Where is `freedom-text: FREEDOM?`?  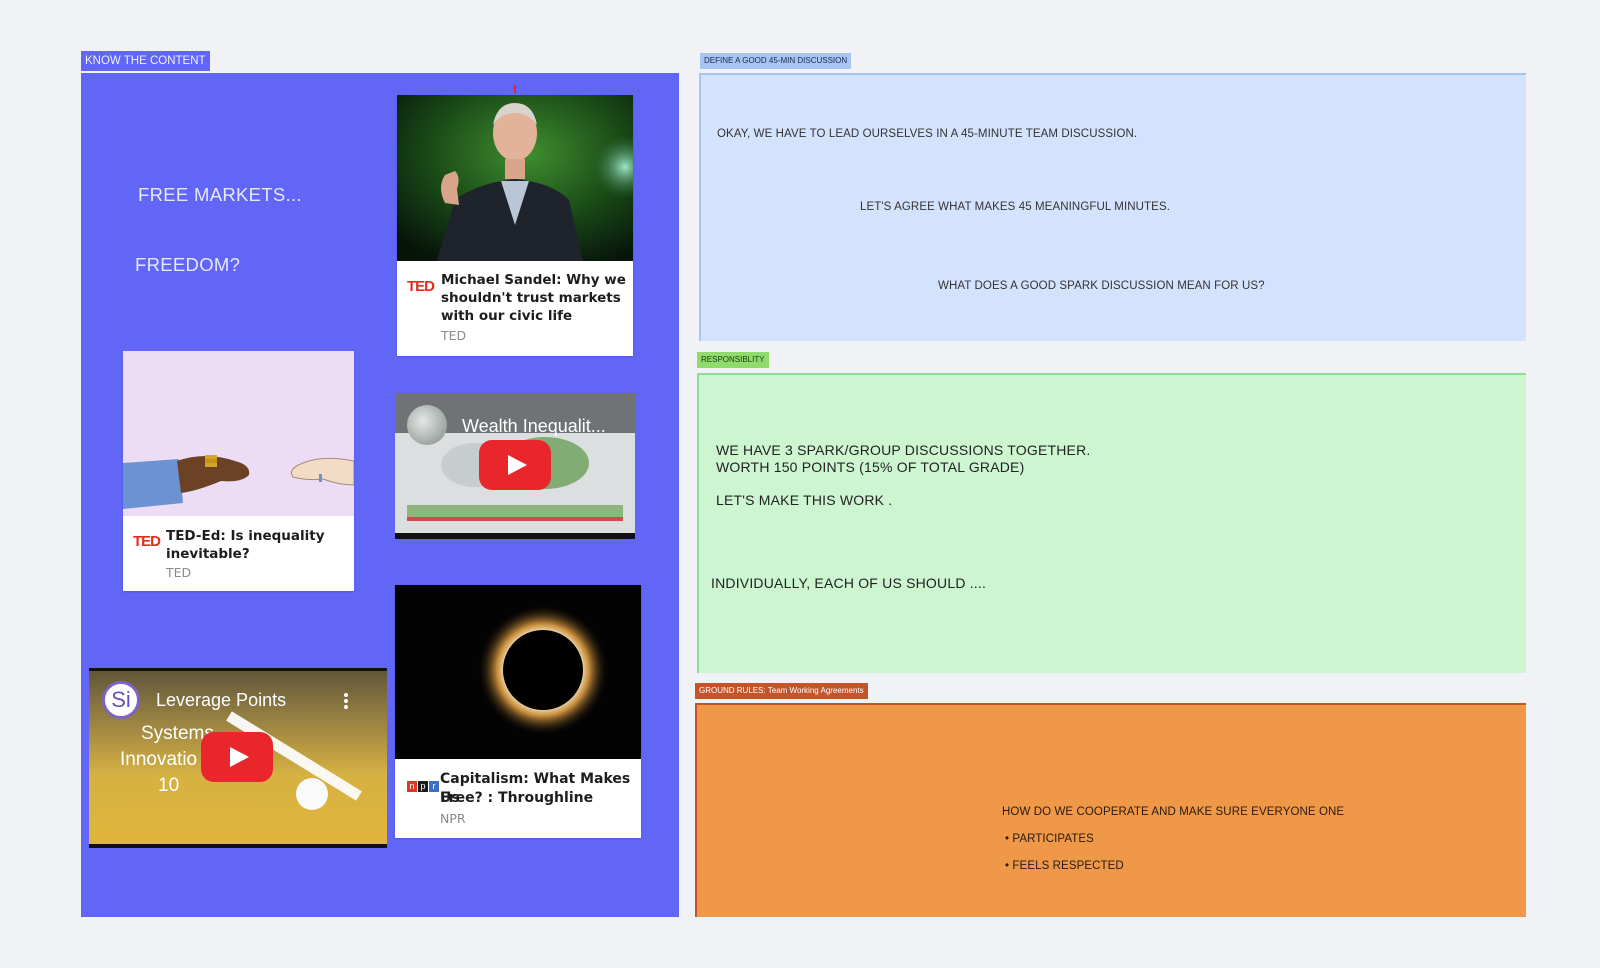
freedom-text: FREEDOM? is located at coordinates (187, 265).